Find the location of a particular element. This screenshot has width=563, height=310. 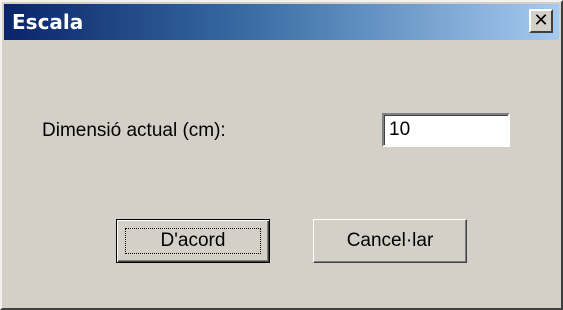

close-button: ✕ is located at coordinates (541, 21).